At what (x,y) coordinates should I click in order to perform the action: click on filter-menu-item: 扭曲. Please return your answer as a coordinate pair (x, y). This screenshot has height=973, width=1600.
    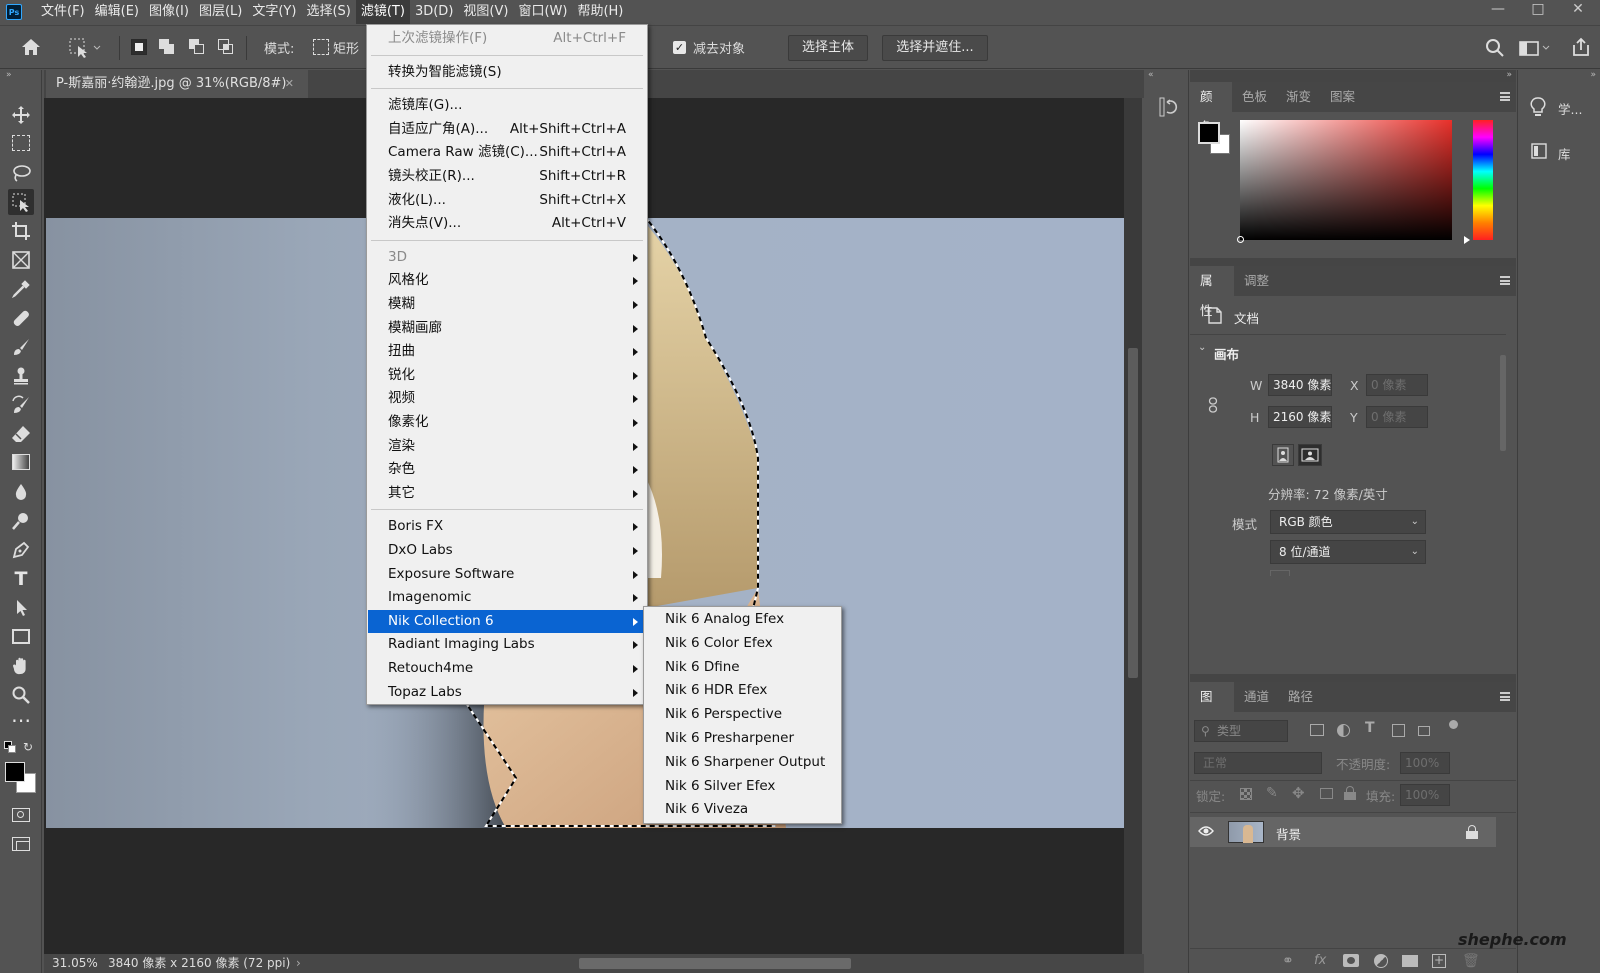
    Looking at the image, I should click on (507, 351).